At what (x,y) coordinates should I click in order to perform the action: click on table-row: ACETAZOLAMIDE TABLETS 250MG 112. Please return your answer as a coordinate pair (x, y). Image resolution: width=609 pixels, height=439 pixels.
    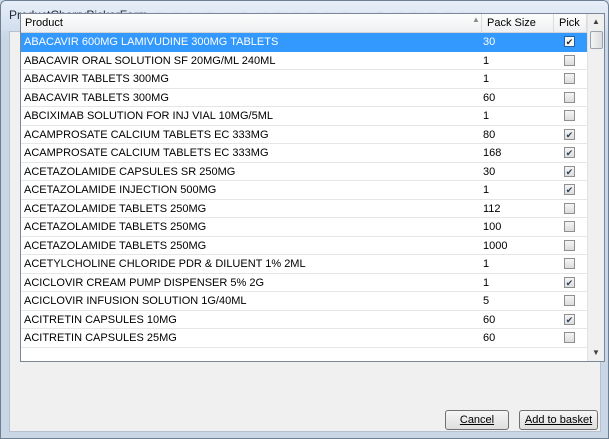
    Looking at the image, I should click on (304, 209).